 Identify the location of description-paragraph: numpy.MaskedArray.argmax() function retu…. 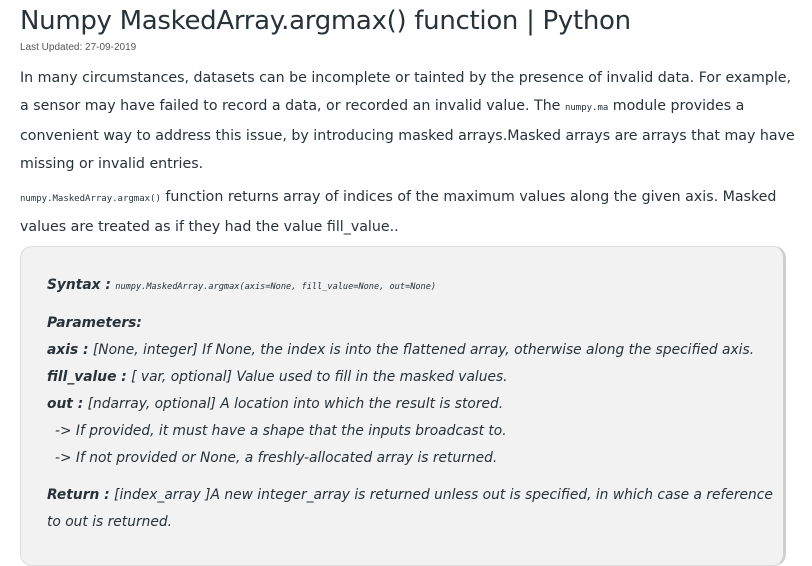
(407, 212).